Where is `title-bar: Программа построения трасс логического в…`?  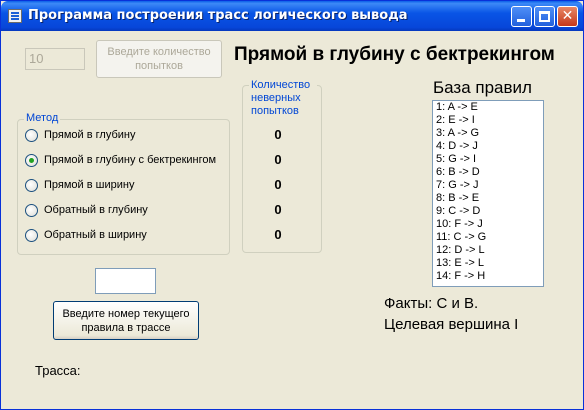
title-bar: Программа построения трасс логического в… is located at coordinates (292, 16).